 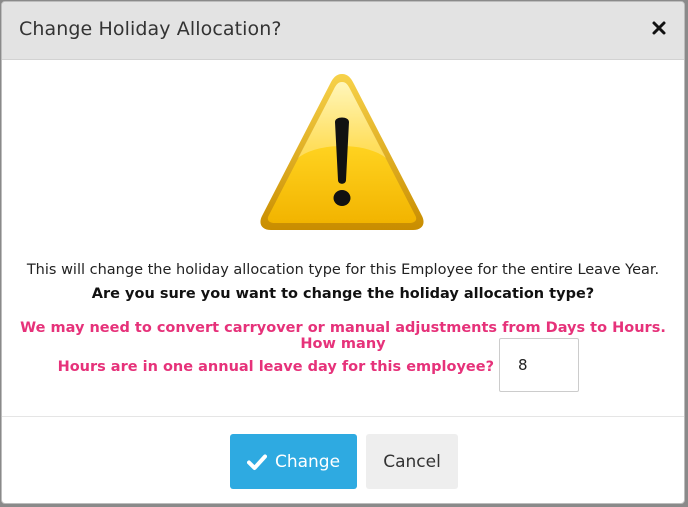 What do you see at coordinates (539, 365) in the screenshot?
I see `hours-per-day-input` at bounding box center [539, 365].